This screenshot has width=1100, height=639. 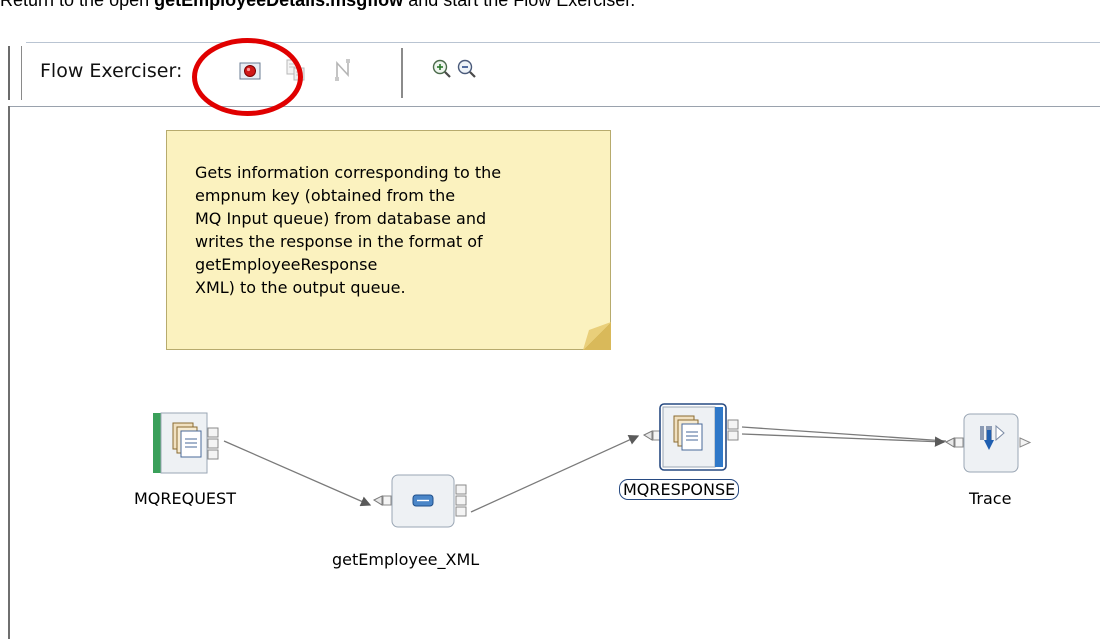 What do you see at coordinates (406, 559) in the screenshot?
I see `node-getemployee-label: getEmployee_XML` at bounding box center [406, 559].